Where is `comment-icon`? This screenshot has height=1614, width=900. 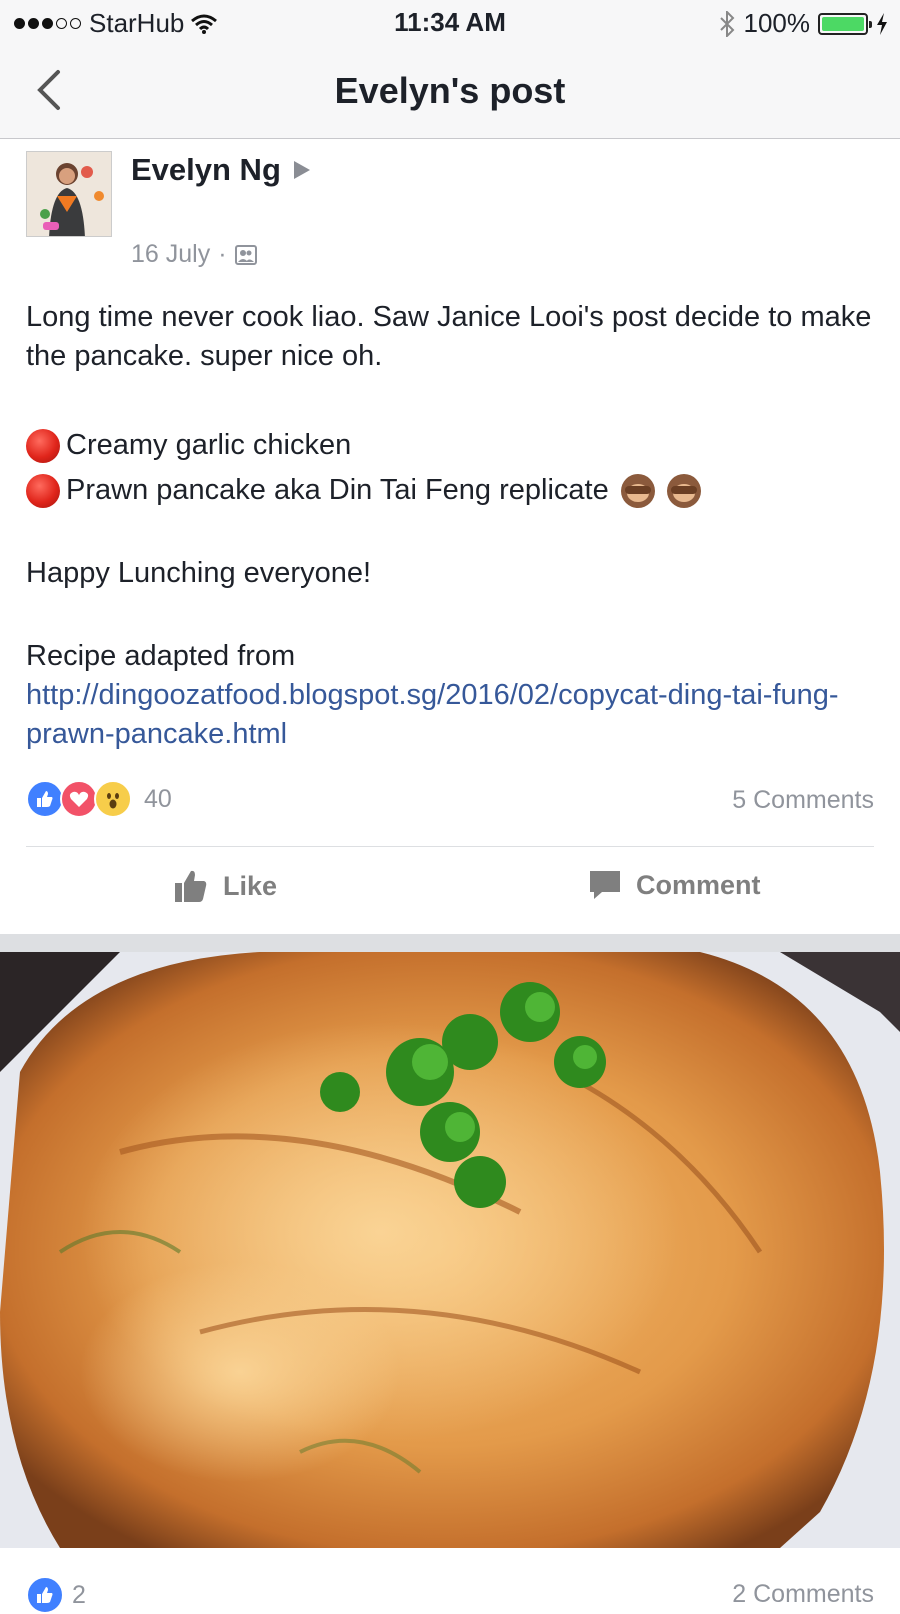 comment-icon is located at coordinates (605, 885).